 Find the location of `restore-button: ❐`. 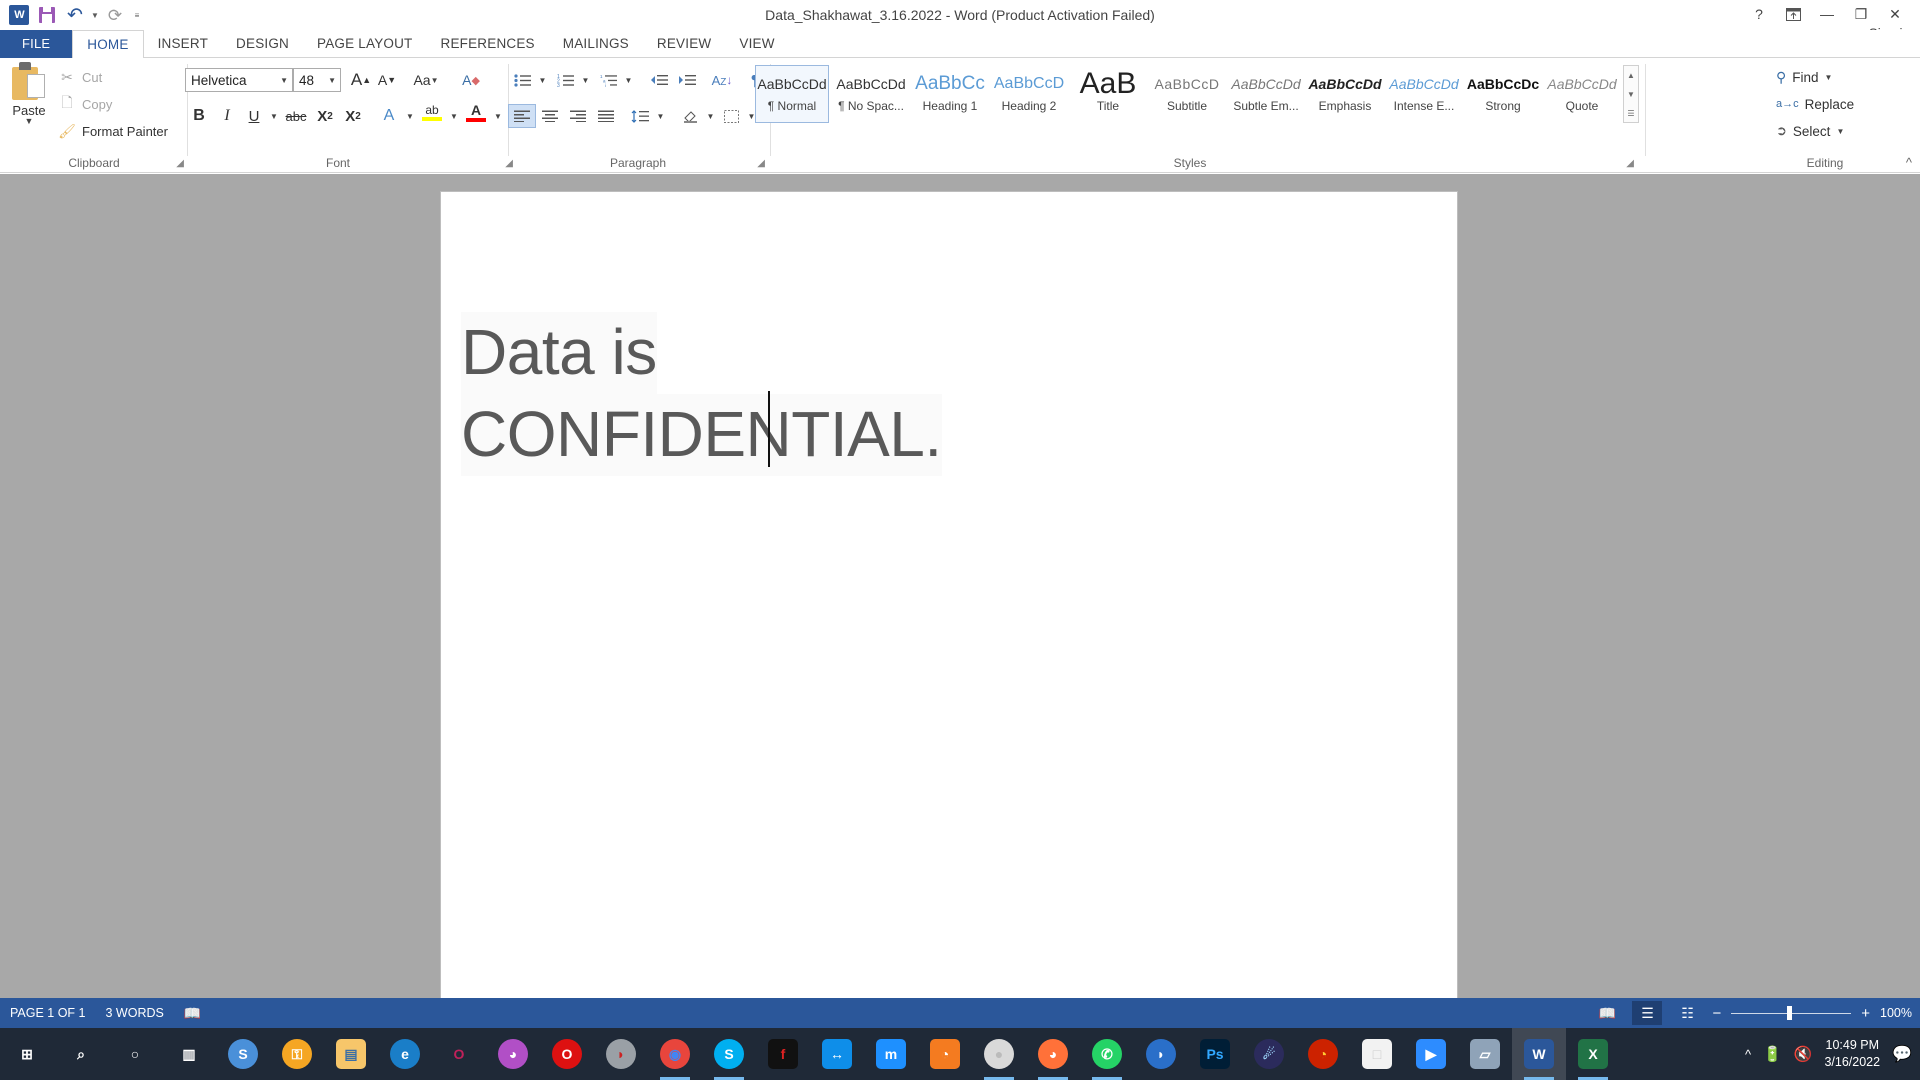

restore-button: ❐ is located at coordinates (1861, 14).